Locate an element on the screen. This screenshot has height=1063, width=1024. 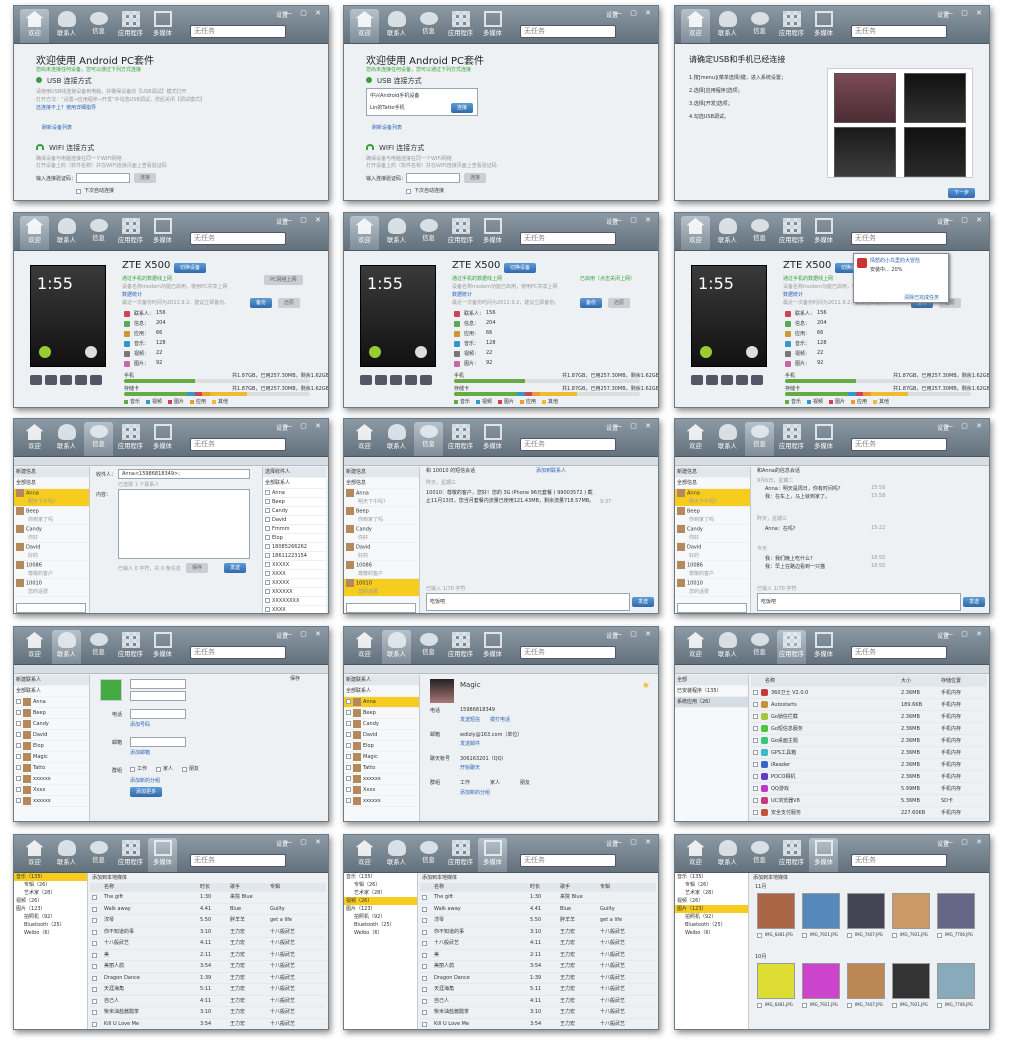
table-row: Go桌面主题 2.36MB 手机内存 is located at coordinates (869, 741).